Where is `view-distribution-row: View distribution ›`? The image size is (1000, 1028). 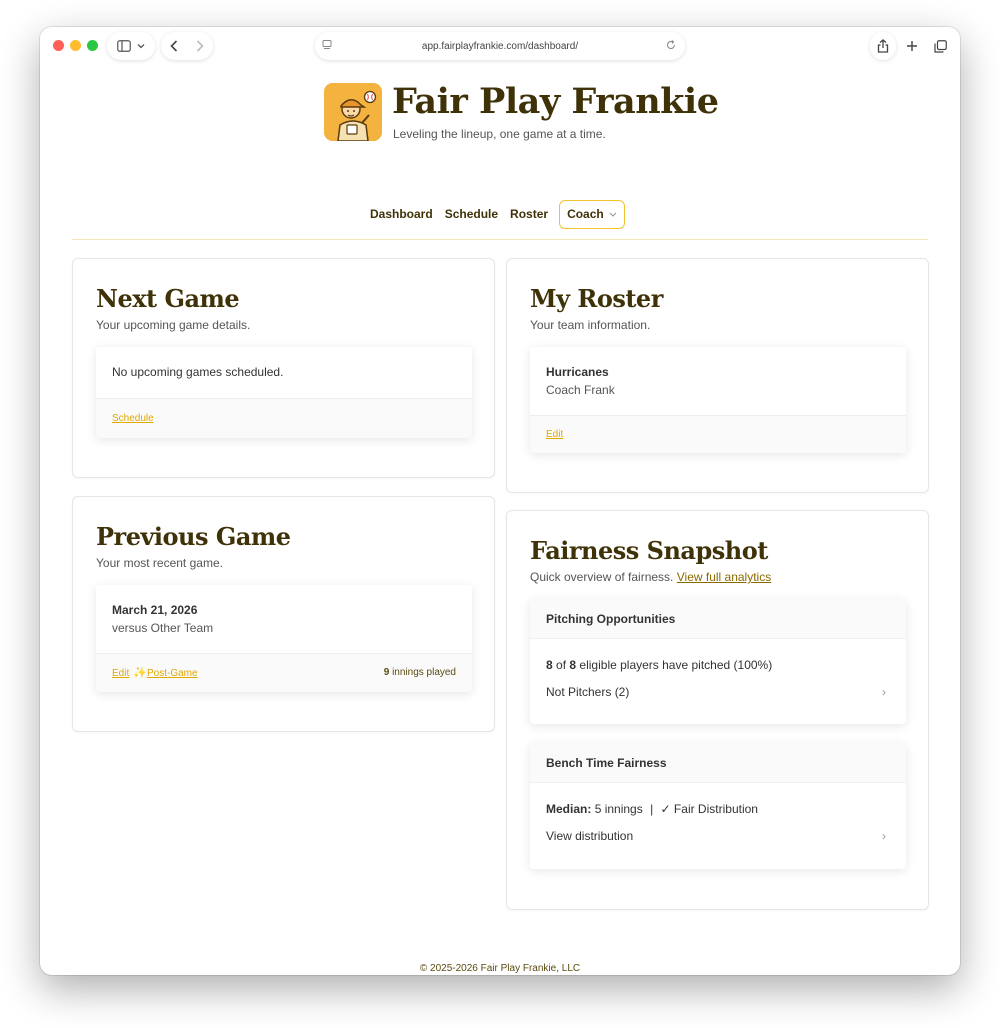 view-distribution-row: View distribution › is located at coordinates (718, 836).